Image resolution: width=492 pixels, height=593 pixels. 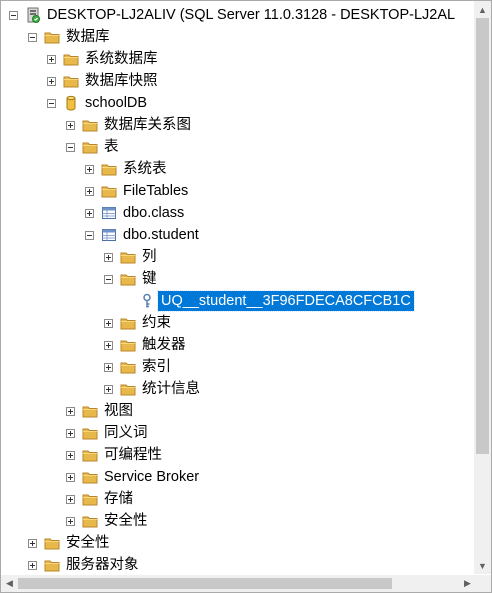 What do you see at coordinates (156, 367) in the screenshot?
I see `tree-node-label: 索引` at bounding box center [156, 367].